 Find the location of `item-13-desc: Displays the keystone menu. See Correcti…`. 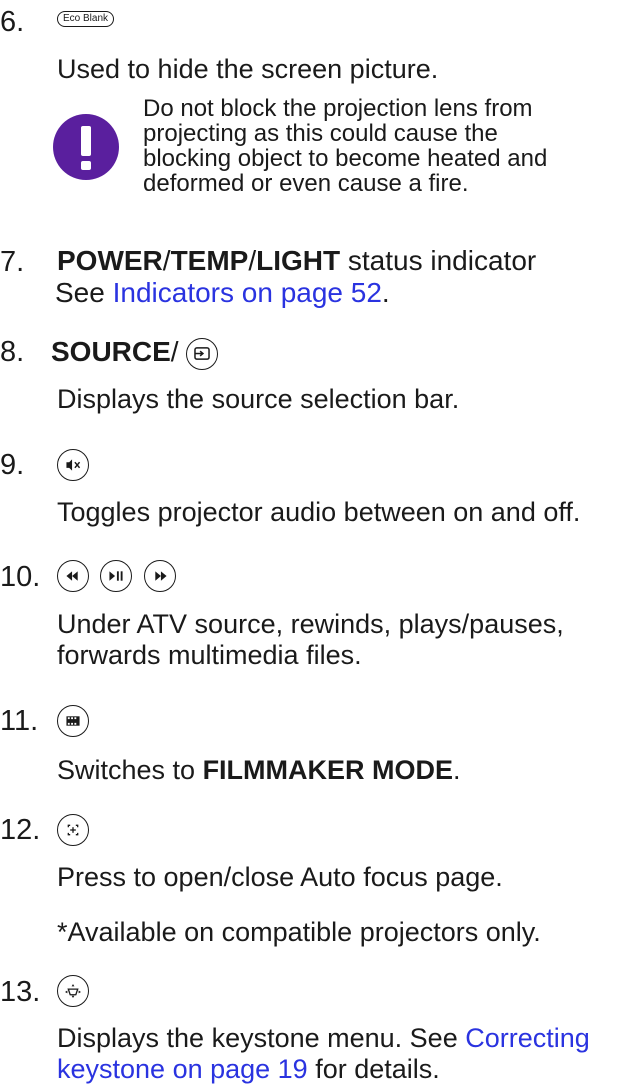

item-13-desc: Displays the keystone menu. See Correcti… is located at coordinates (344, 1054).